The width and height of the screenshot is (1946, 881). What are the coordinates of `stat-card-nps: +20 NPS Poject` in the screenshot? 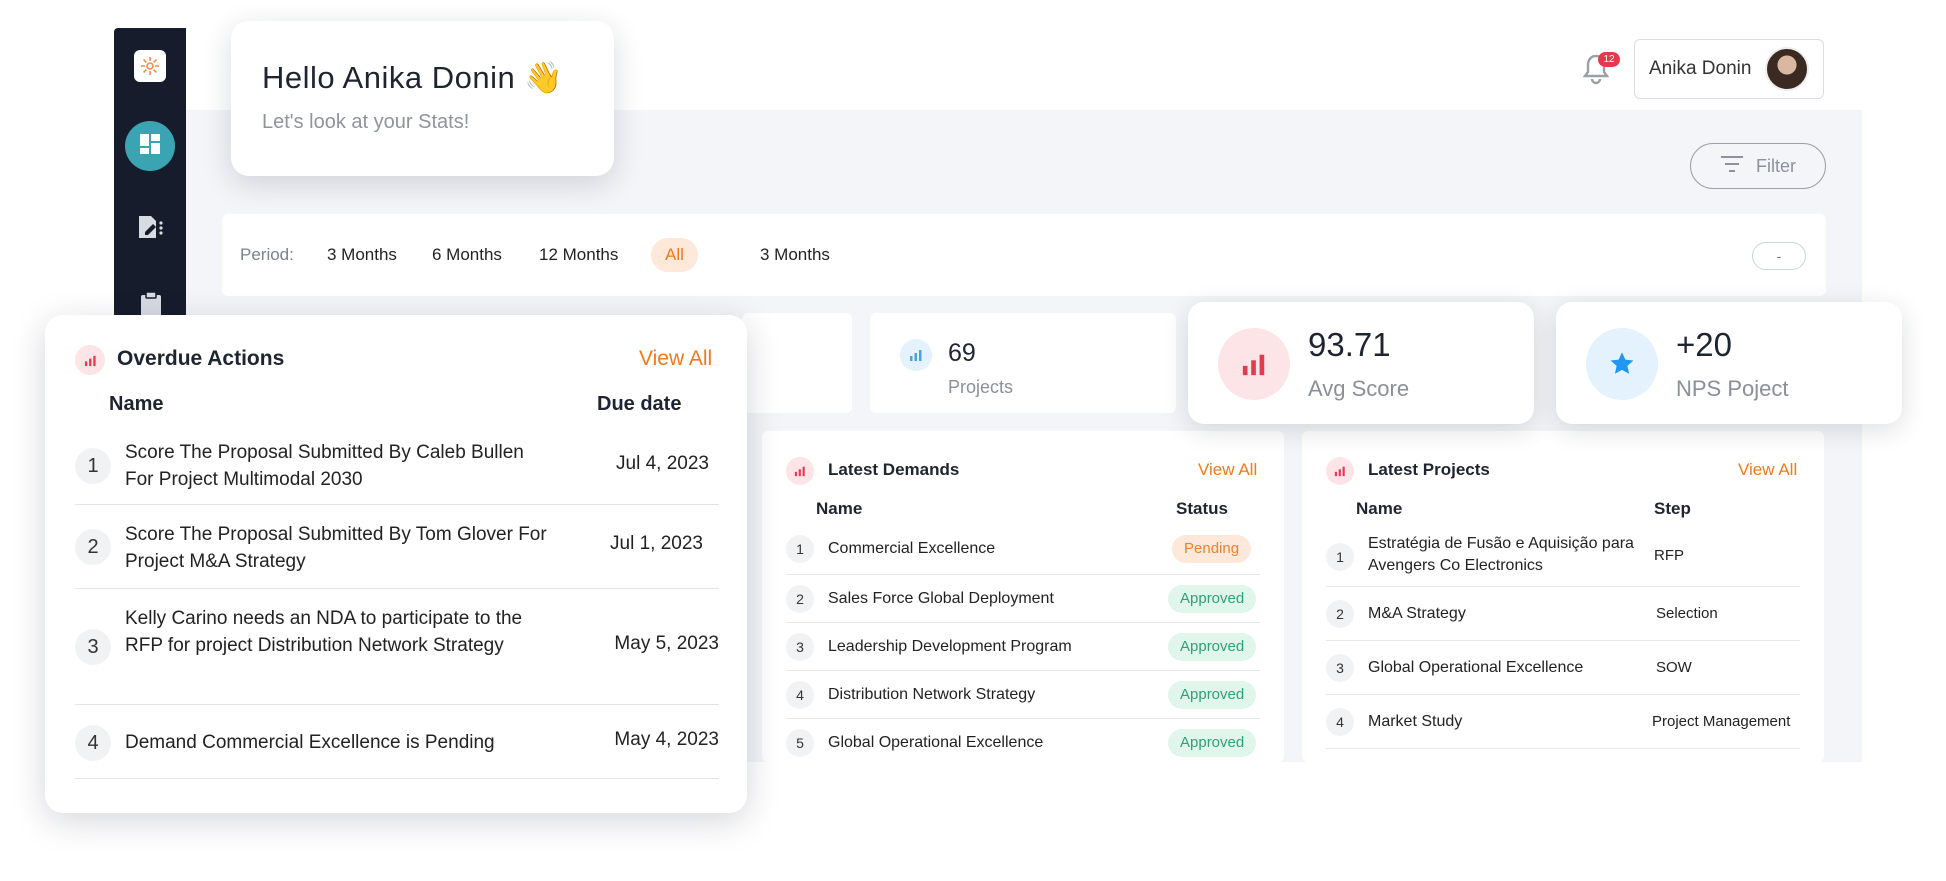 It's located at (1729, 363).